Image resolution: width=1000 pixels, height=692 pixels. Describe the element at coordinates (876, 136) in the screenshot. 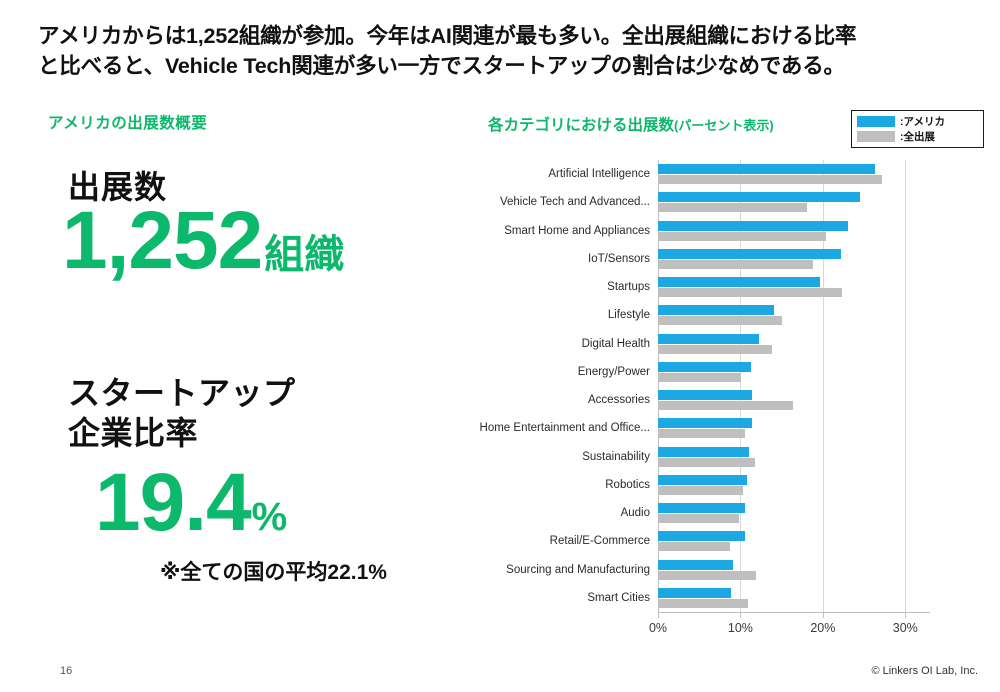

I see `legend-swatch-all-icon` at that location.